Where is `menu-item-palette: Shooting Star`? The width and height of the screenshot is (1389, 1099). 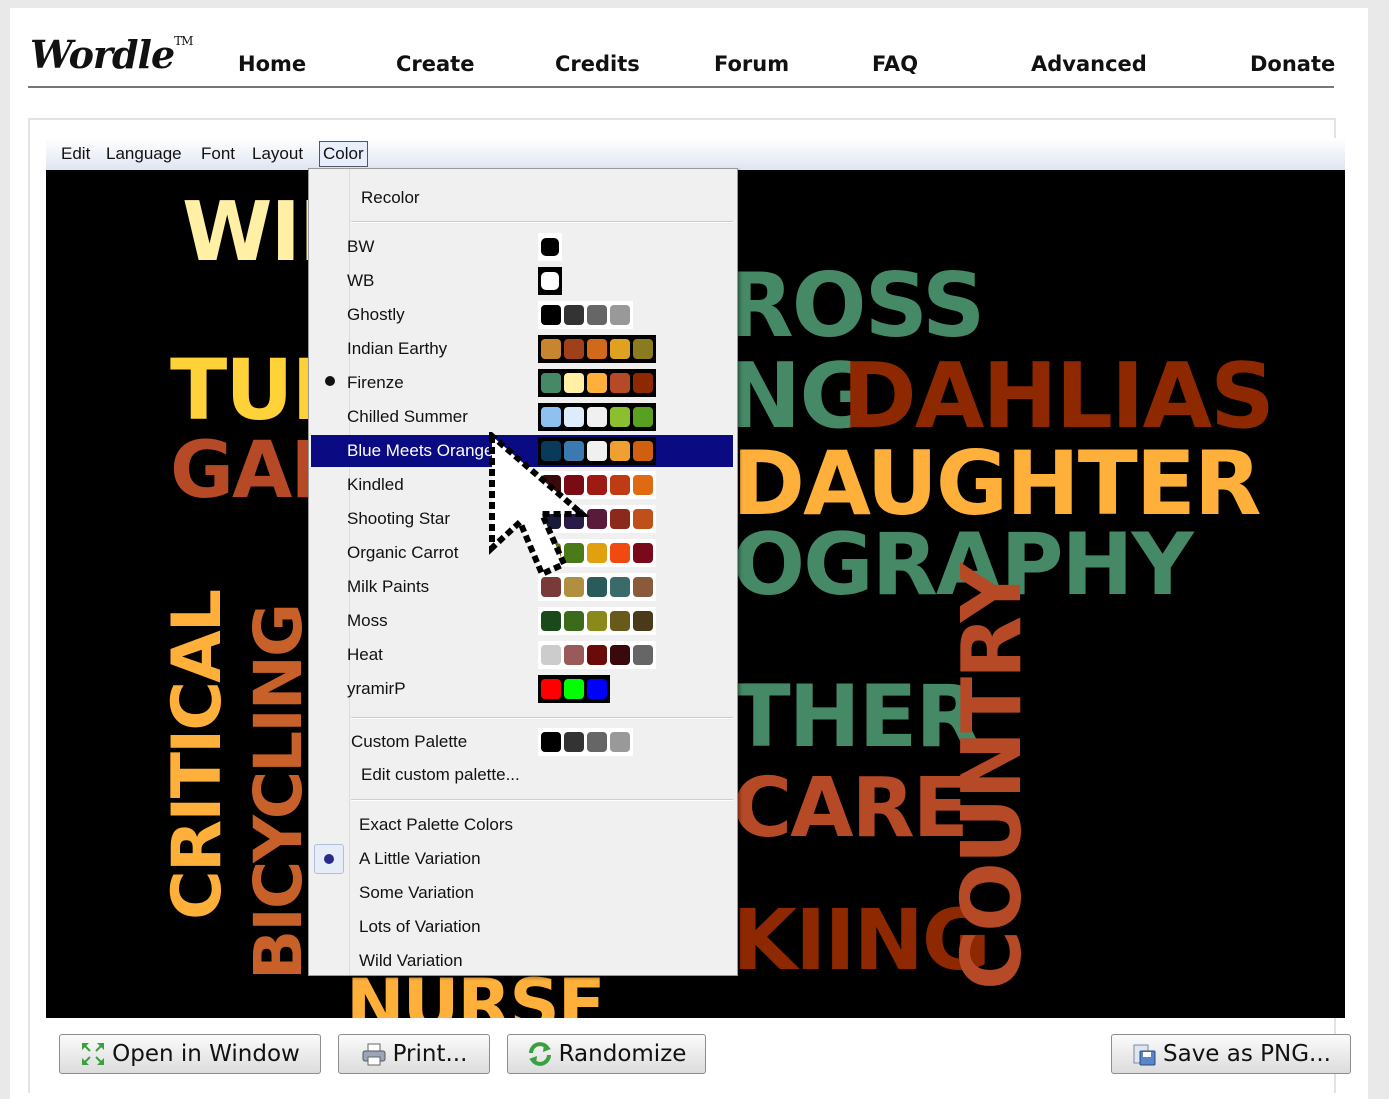
menu-item-palette: Shooting Star is located at coordinates (522, 519).